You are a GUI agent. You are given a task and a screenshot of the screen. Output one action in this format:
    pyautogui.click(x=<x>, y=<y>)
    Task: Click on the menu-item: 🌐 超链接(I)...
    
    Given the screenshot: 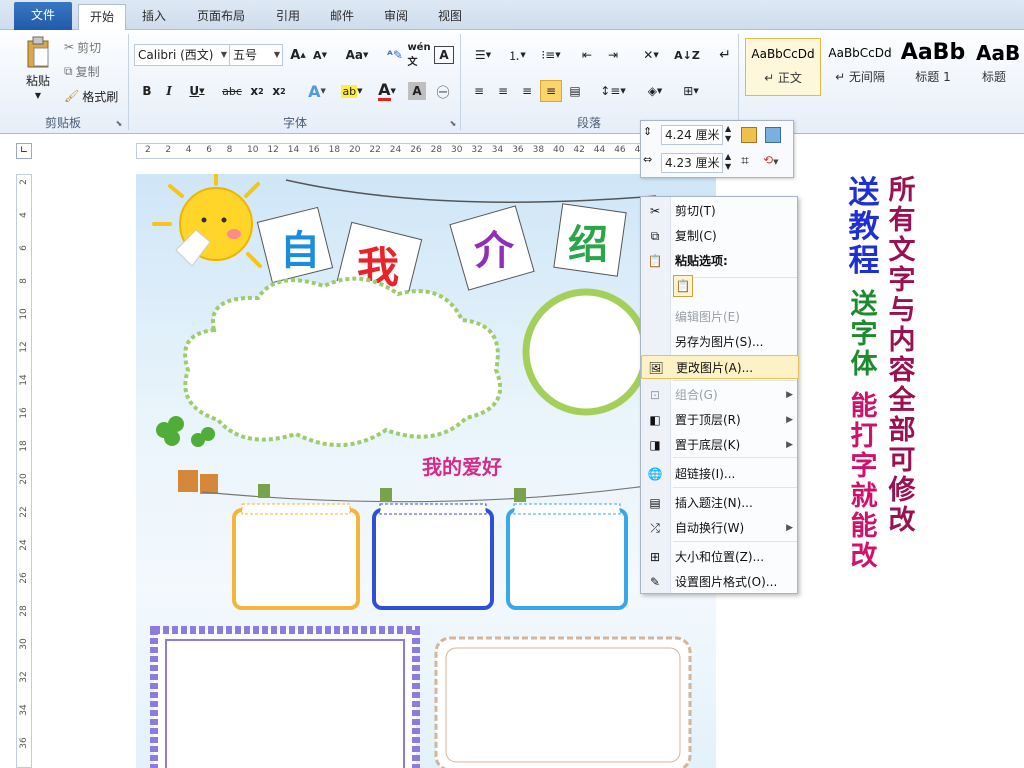 What is the action you would take?
    pyautogui.click(x=720, y=474)
    